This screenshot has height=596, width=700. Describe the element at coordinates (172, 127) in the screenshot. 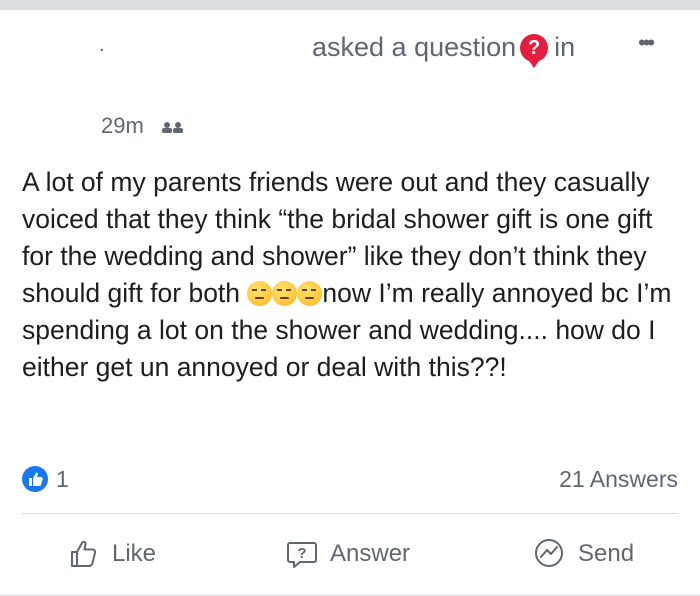

I see `group-icon` at that location.